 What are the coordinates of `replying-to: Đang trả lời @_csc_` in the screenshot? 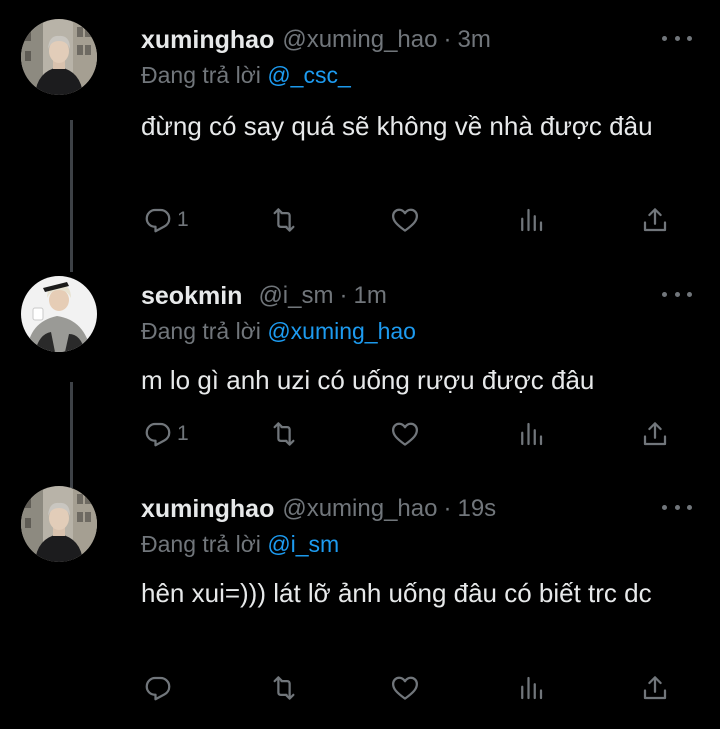 It's located at (246, 75).